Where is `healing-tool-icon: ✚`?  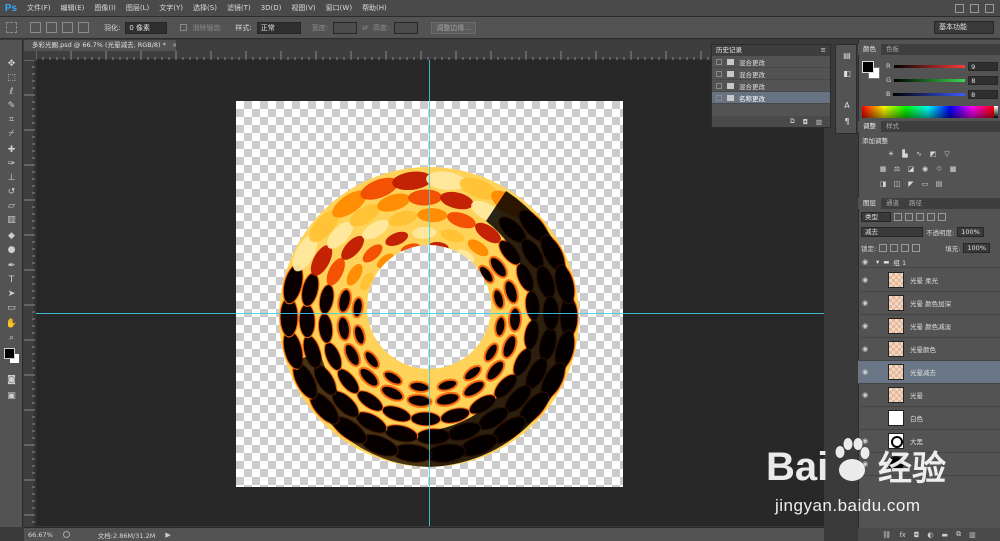 healing-tool-icon: ✚ is located at coordinates (11, 150).